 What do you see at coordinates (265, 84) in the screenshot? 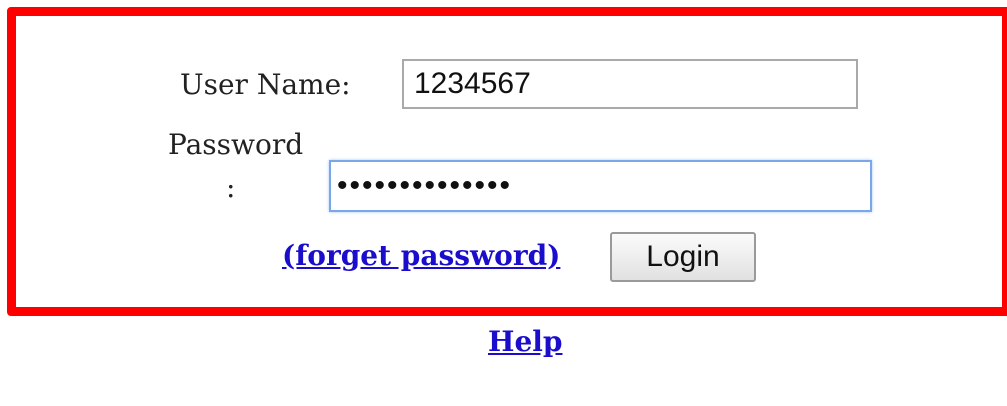
I see `username-label: User Name:` at bounding box center [265, 84].